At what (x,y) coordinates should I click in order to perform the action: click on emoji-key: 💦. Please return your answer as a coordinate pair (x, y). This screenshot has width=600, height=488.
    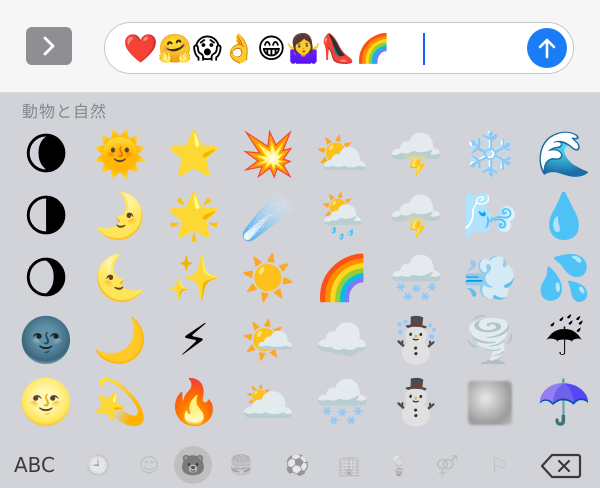
    Looking at the image, I should click on (564, 279).